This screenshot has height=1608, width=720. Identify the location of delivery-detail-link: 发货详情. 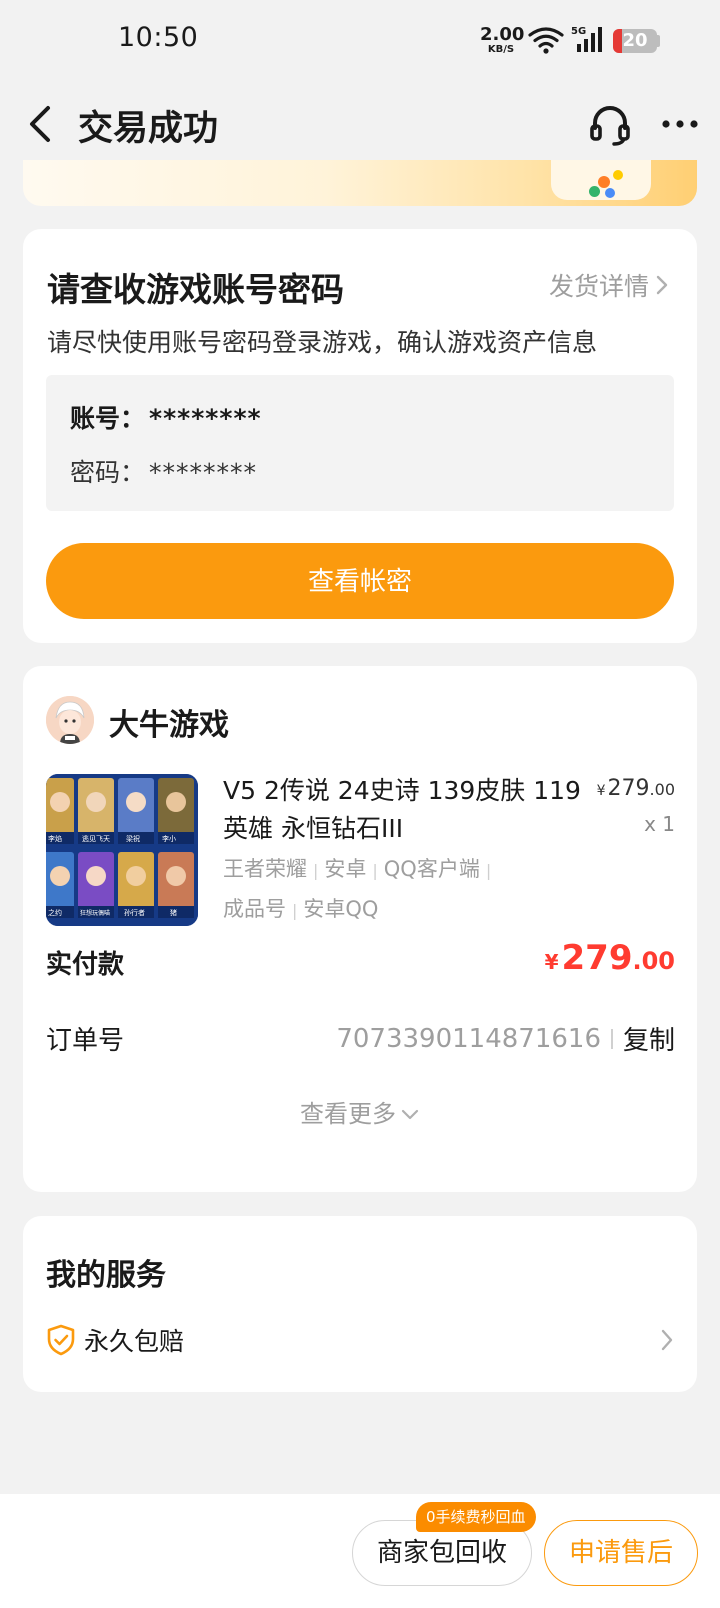
(609, 285).